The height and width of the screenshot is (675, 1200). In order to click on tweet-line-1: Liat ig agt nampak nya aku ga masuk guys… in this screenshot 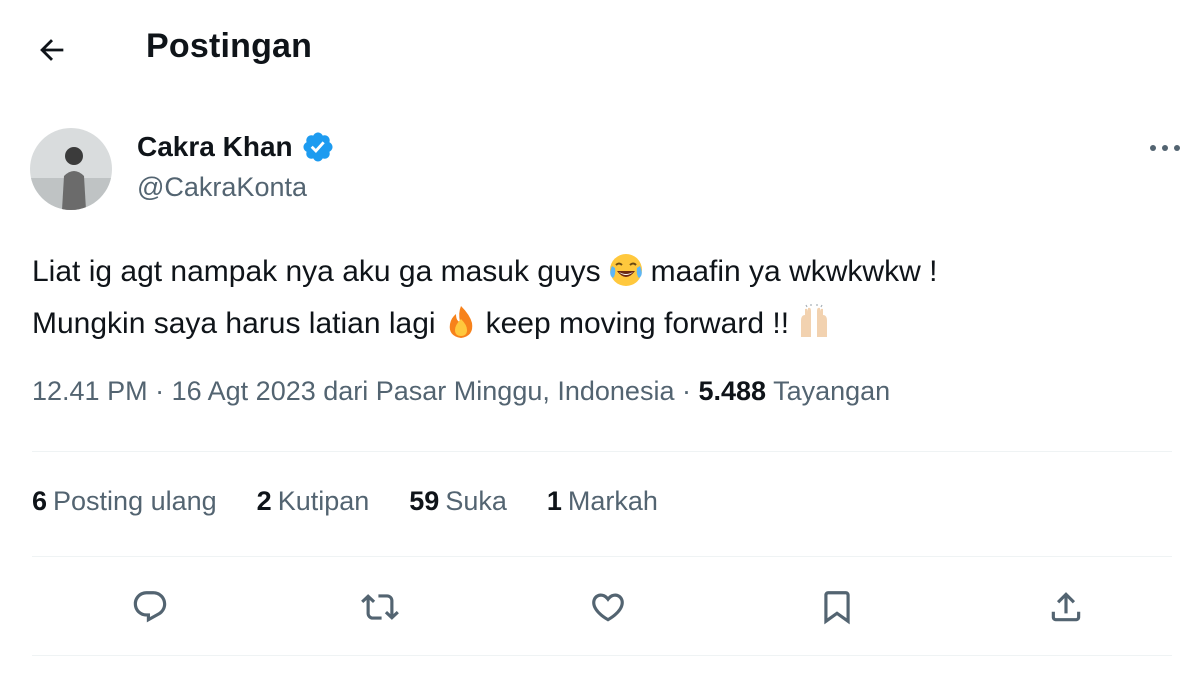, I will do `click(602, 272)`.